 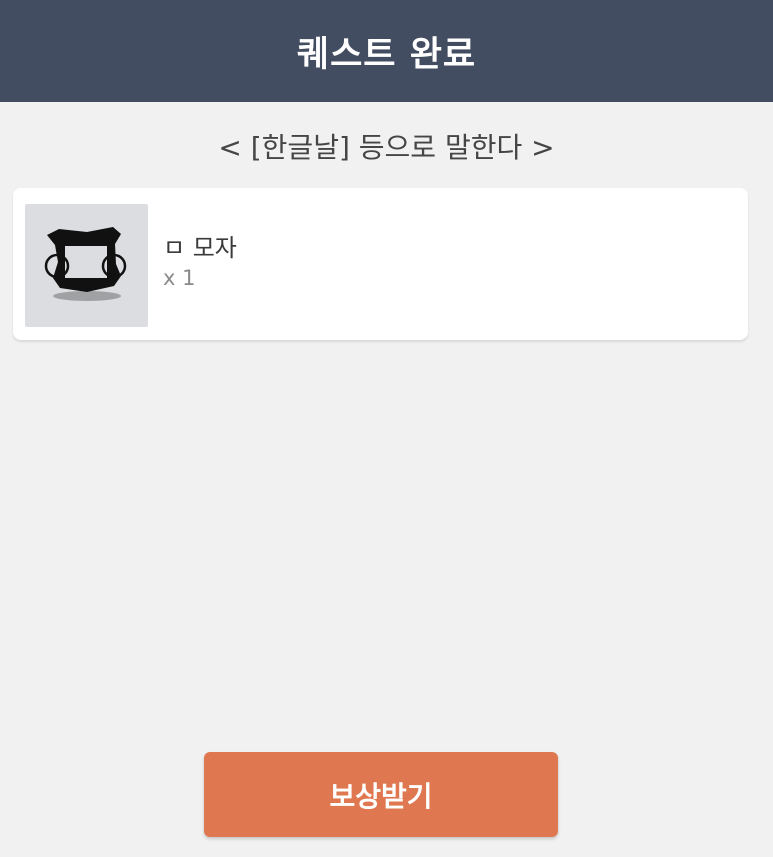 I want to click on item-quantity: x 1, so click(x=179, y=278).